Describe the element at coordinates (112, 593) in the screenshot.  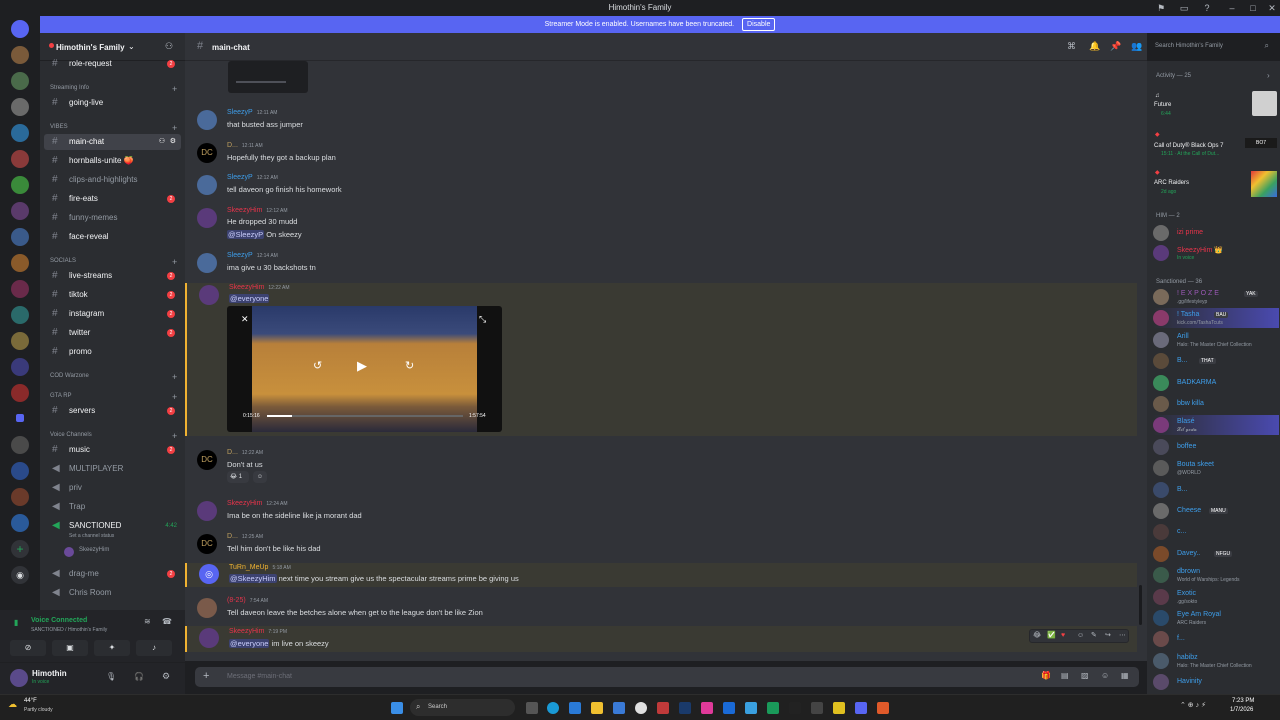
I see `channel-chris-room: ◀ Chris Room` at that location.